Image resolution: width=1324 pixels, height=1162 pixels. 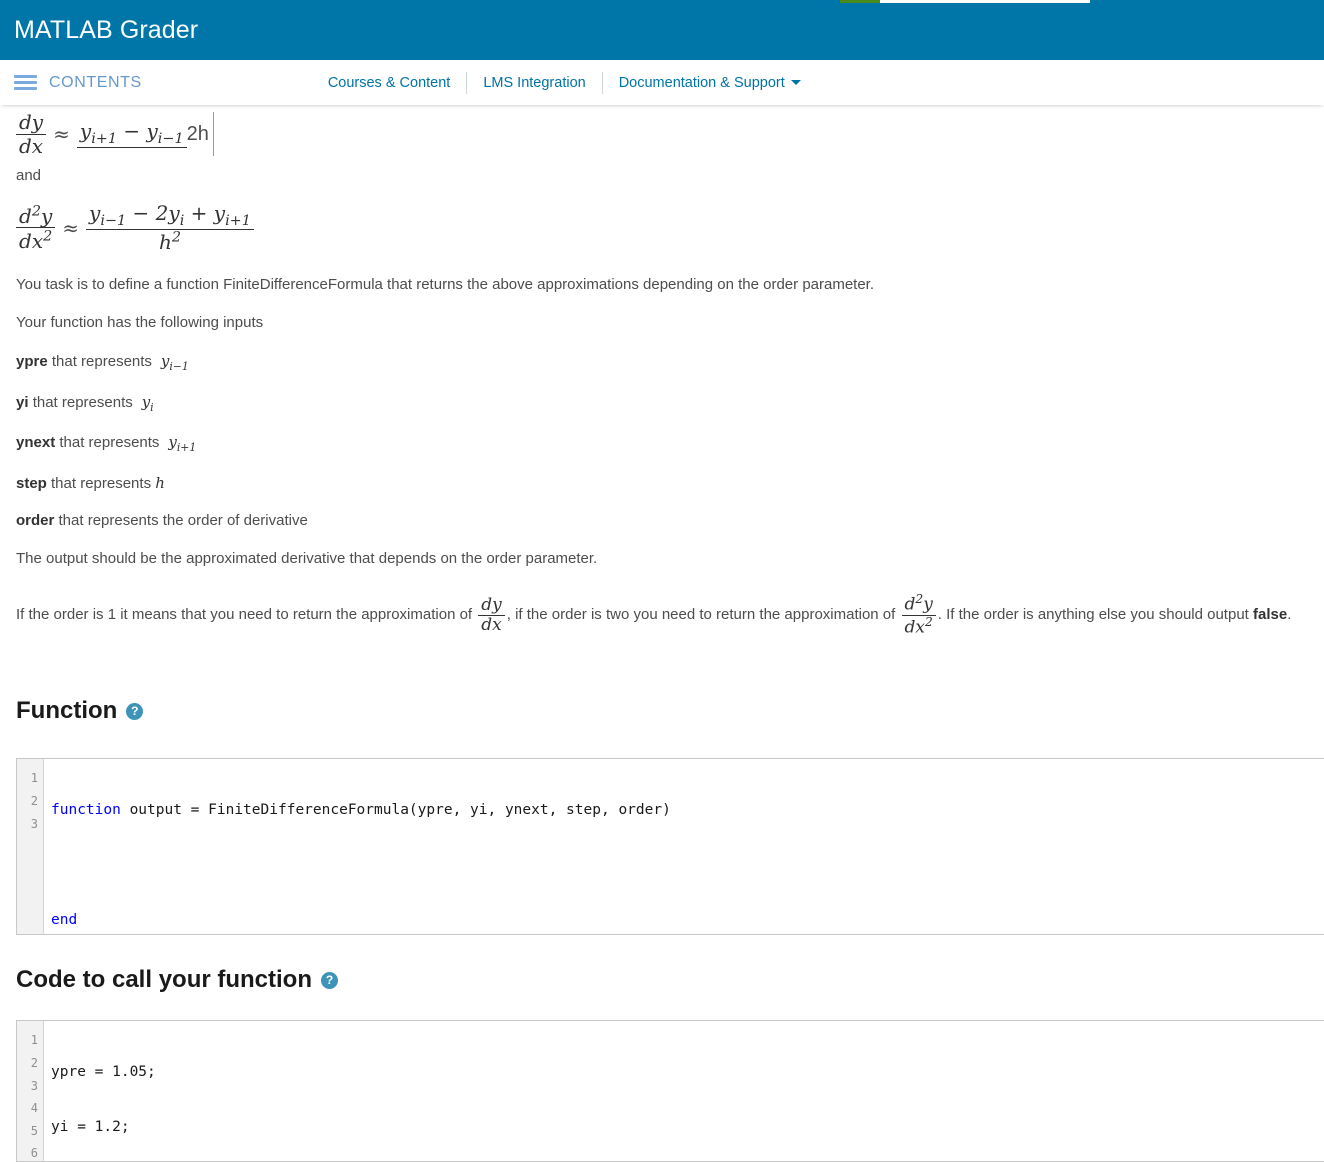 What do you see at coordinates (183, 521) in the screenshot?
I see `input-text: that represents the order of derivative` at bounding box center [183, 521].